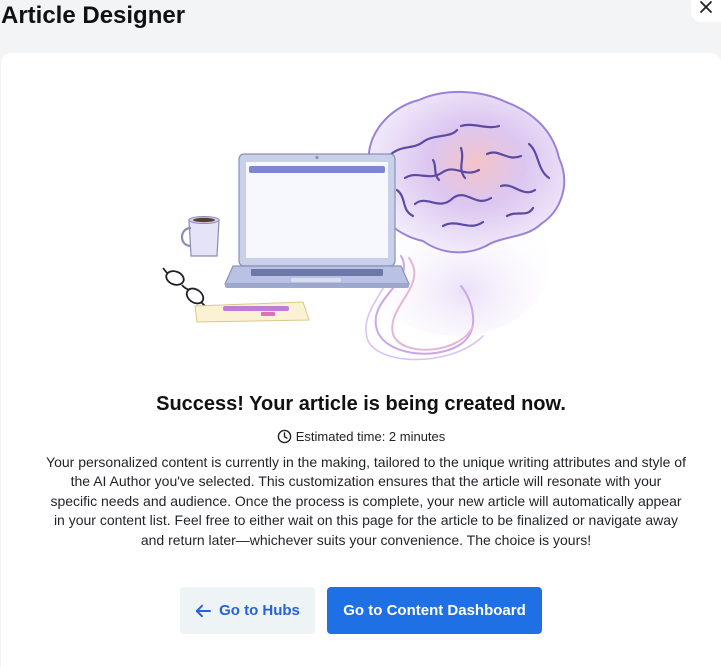  I want to click on clock-icon, so click(284, 436).